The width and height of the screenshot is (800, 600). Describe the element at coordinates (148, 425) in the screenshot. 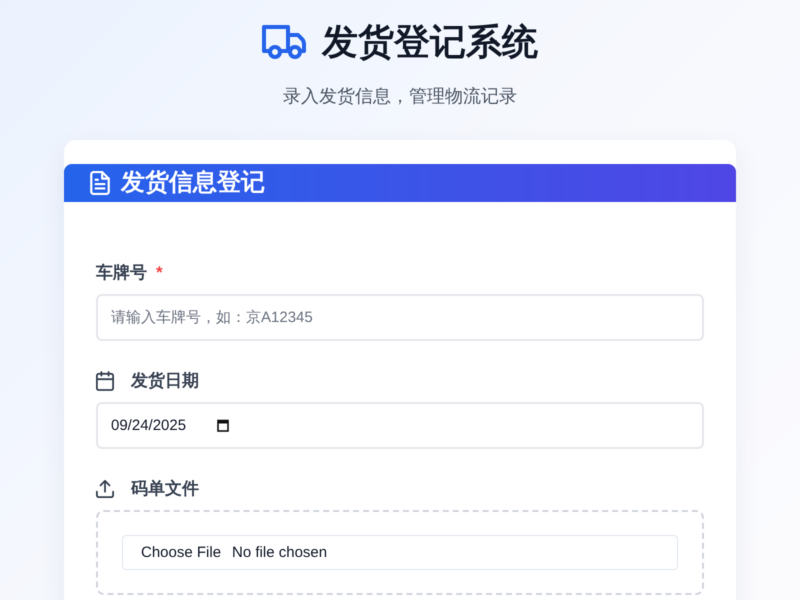

I see `date-value: 09/24/2025` at that location.